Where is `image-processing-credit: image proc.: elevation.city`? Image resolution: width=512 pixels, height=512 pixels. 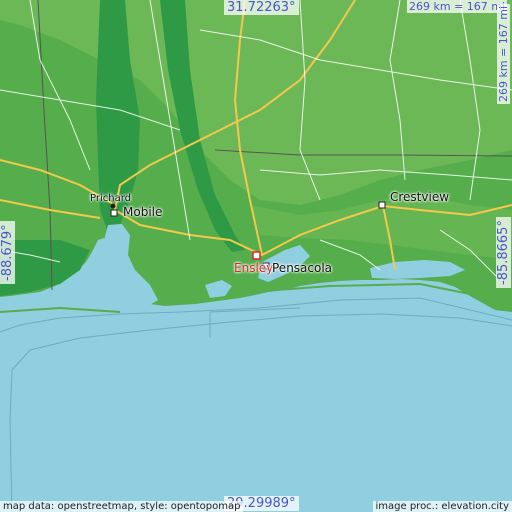
image-processing-credit: image proc.: elevation.city is located at coordinates (442, 506).